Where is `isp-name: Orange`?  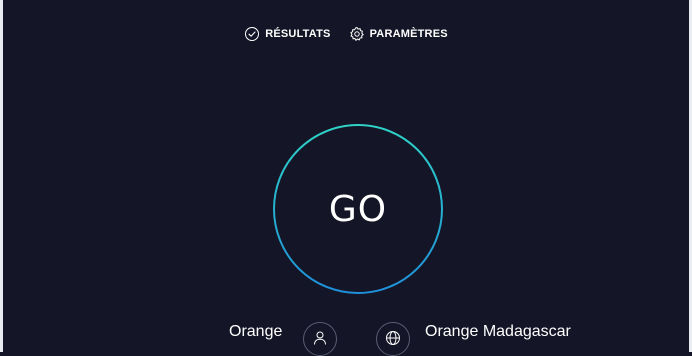 isp-name: Orange is located at coordinates (256, 331).